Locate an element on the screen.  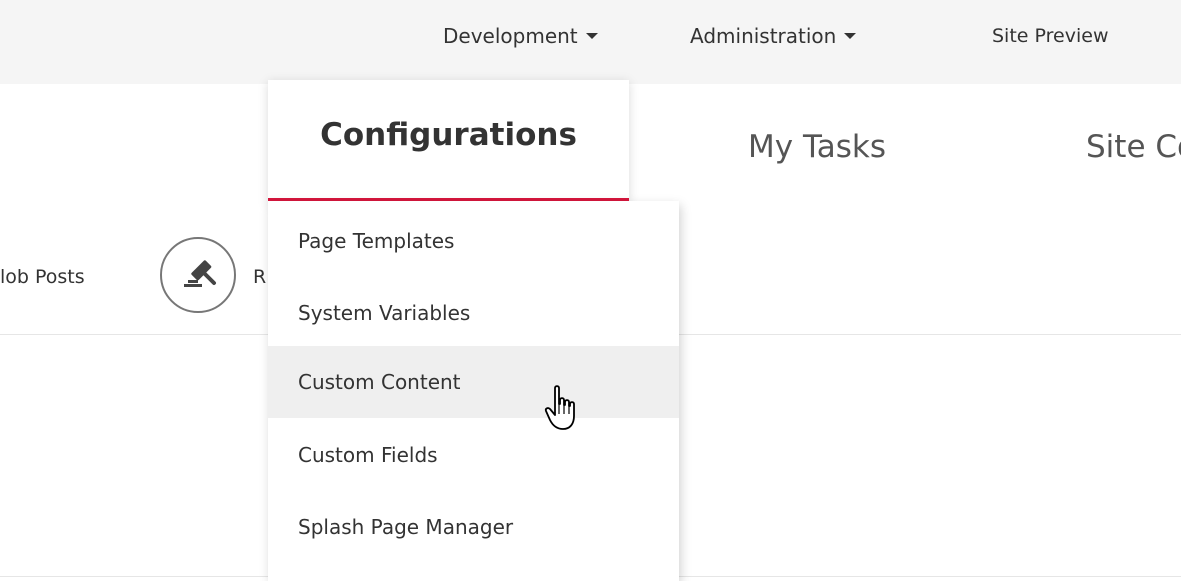
top-navigation: Development Administration Site Preview is located at coordinates (590, 42).